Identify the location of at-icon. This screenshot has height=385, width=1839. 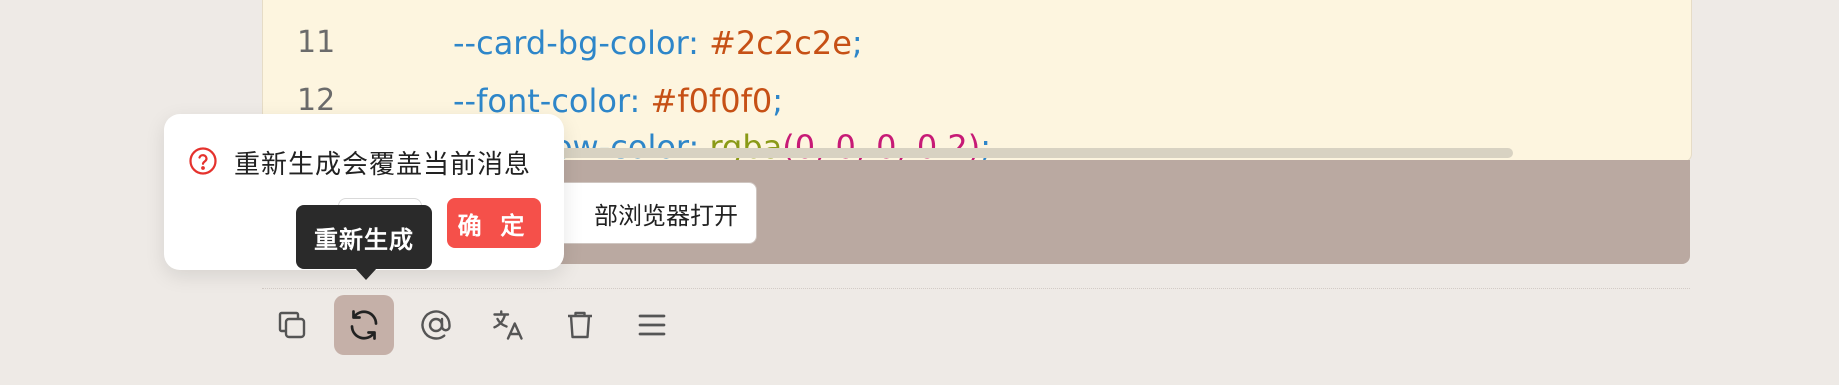
(436, 325).